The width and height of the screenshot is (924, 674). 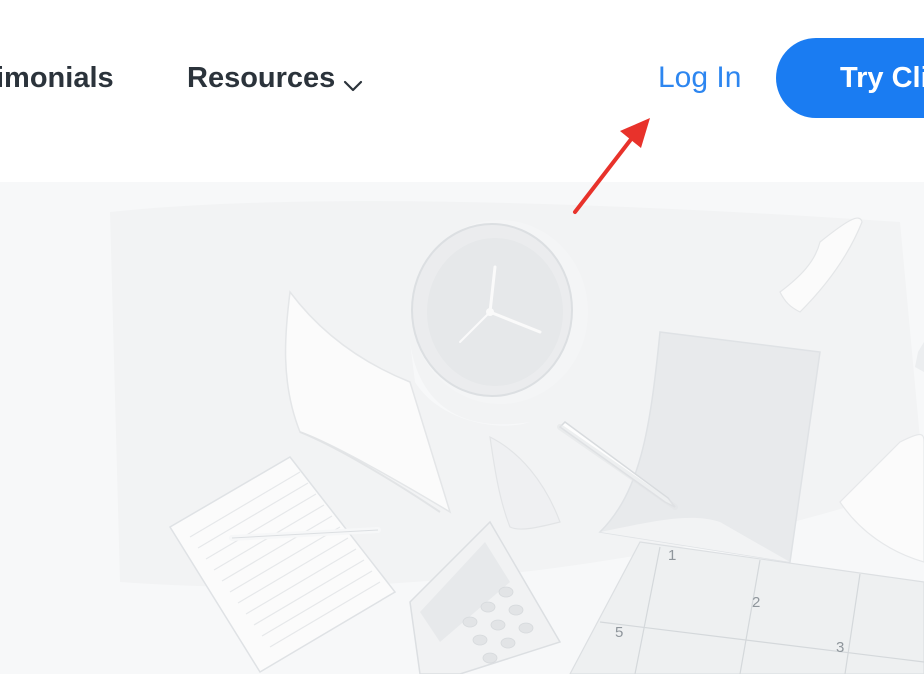 I want to click on try-free-button-label: Try Cli, so click(x=882, y=78).